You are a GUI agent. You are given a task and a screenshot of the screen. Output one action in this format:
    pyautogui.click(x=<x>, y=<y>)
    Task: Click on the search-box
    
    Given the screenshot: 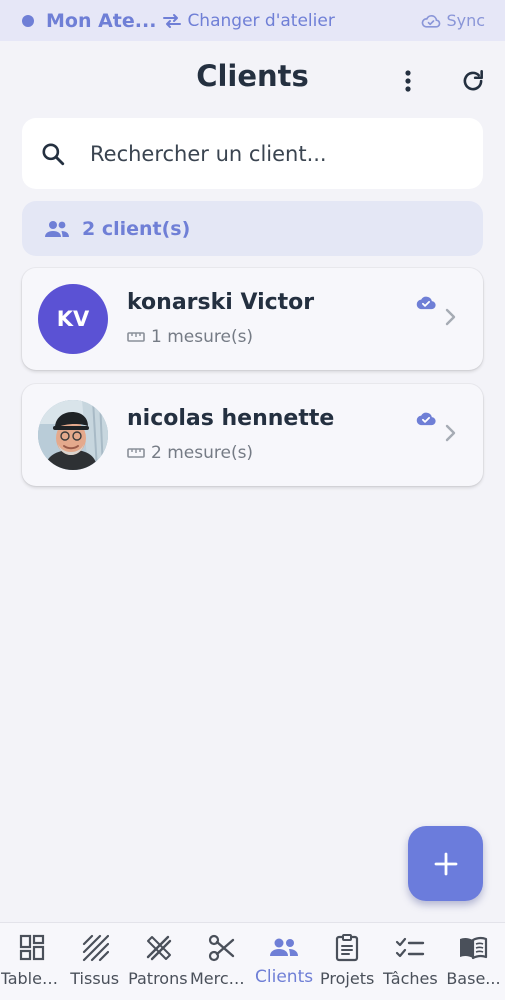 What is the action you would take?
    pyautogui.click(x=252, y=153)
    